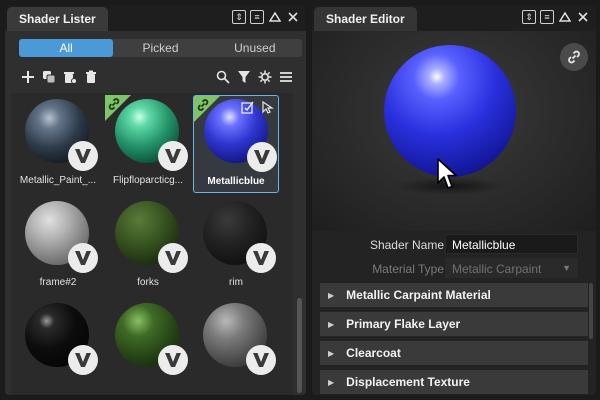 The image size is (600, 400). Describe the element at coordinates (91, 77) in the screenshot. I see `delete-icon` at that location.